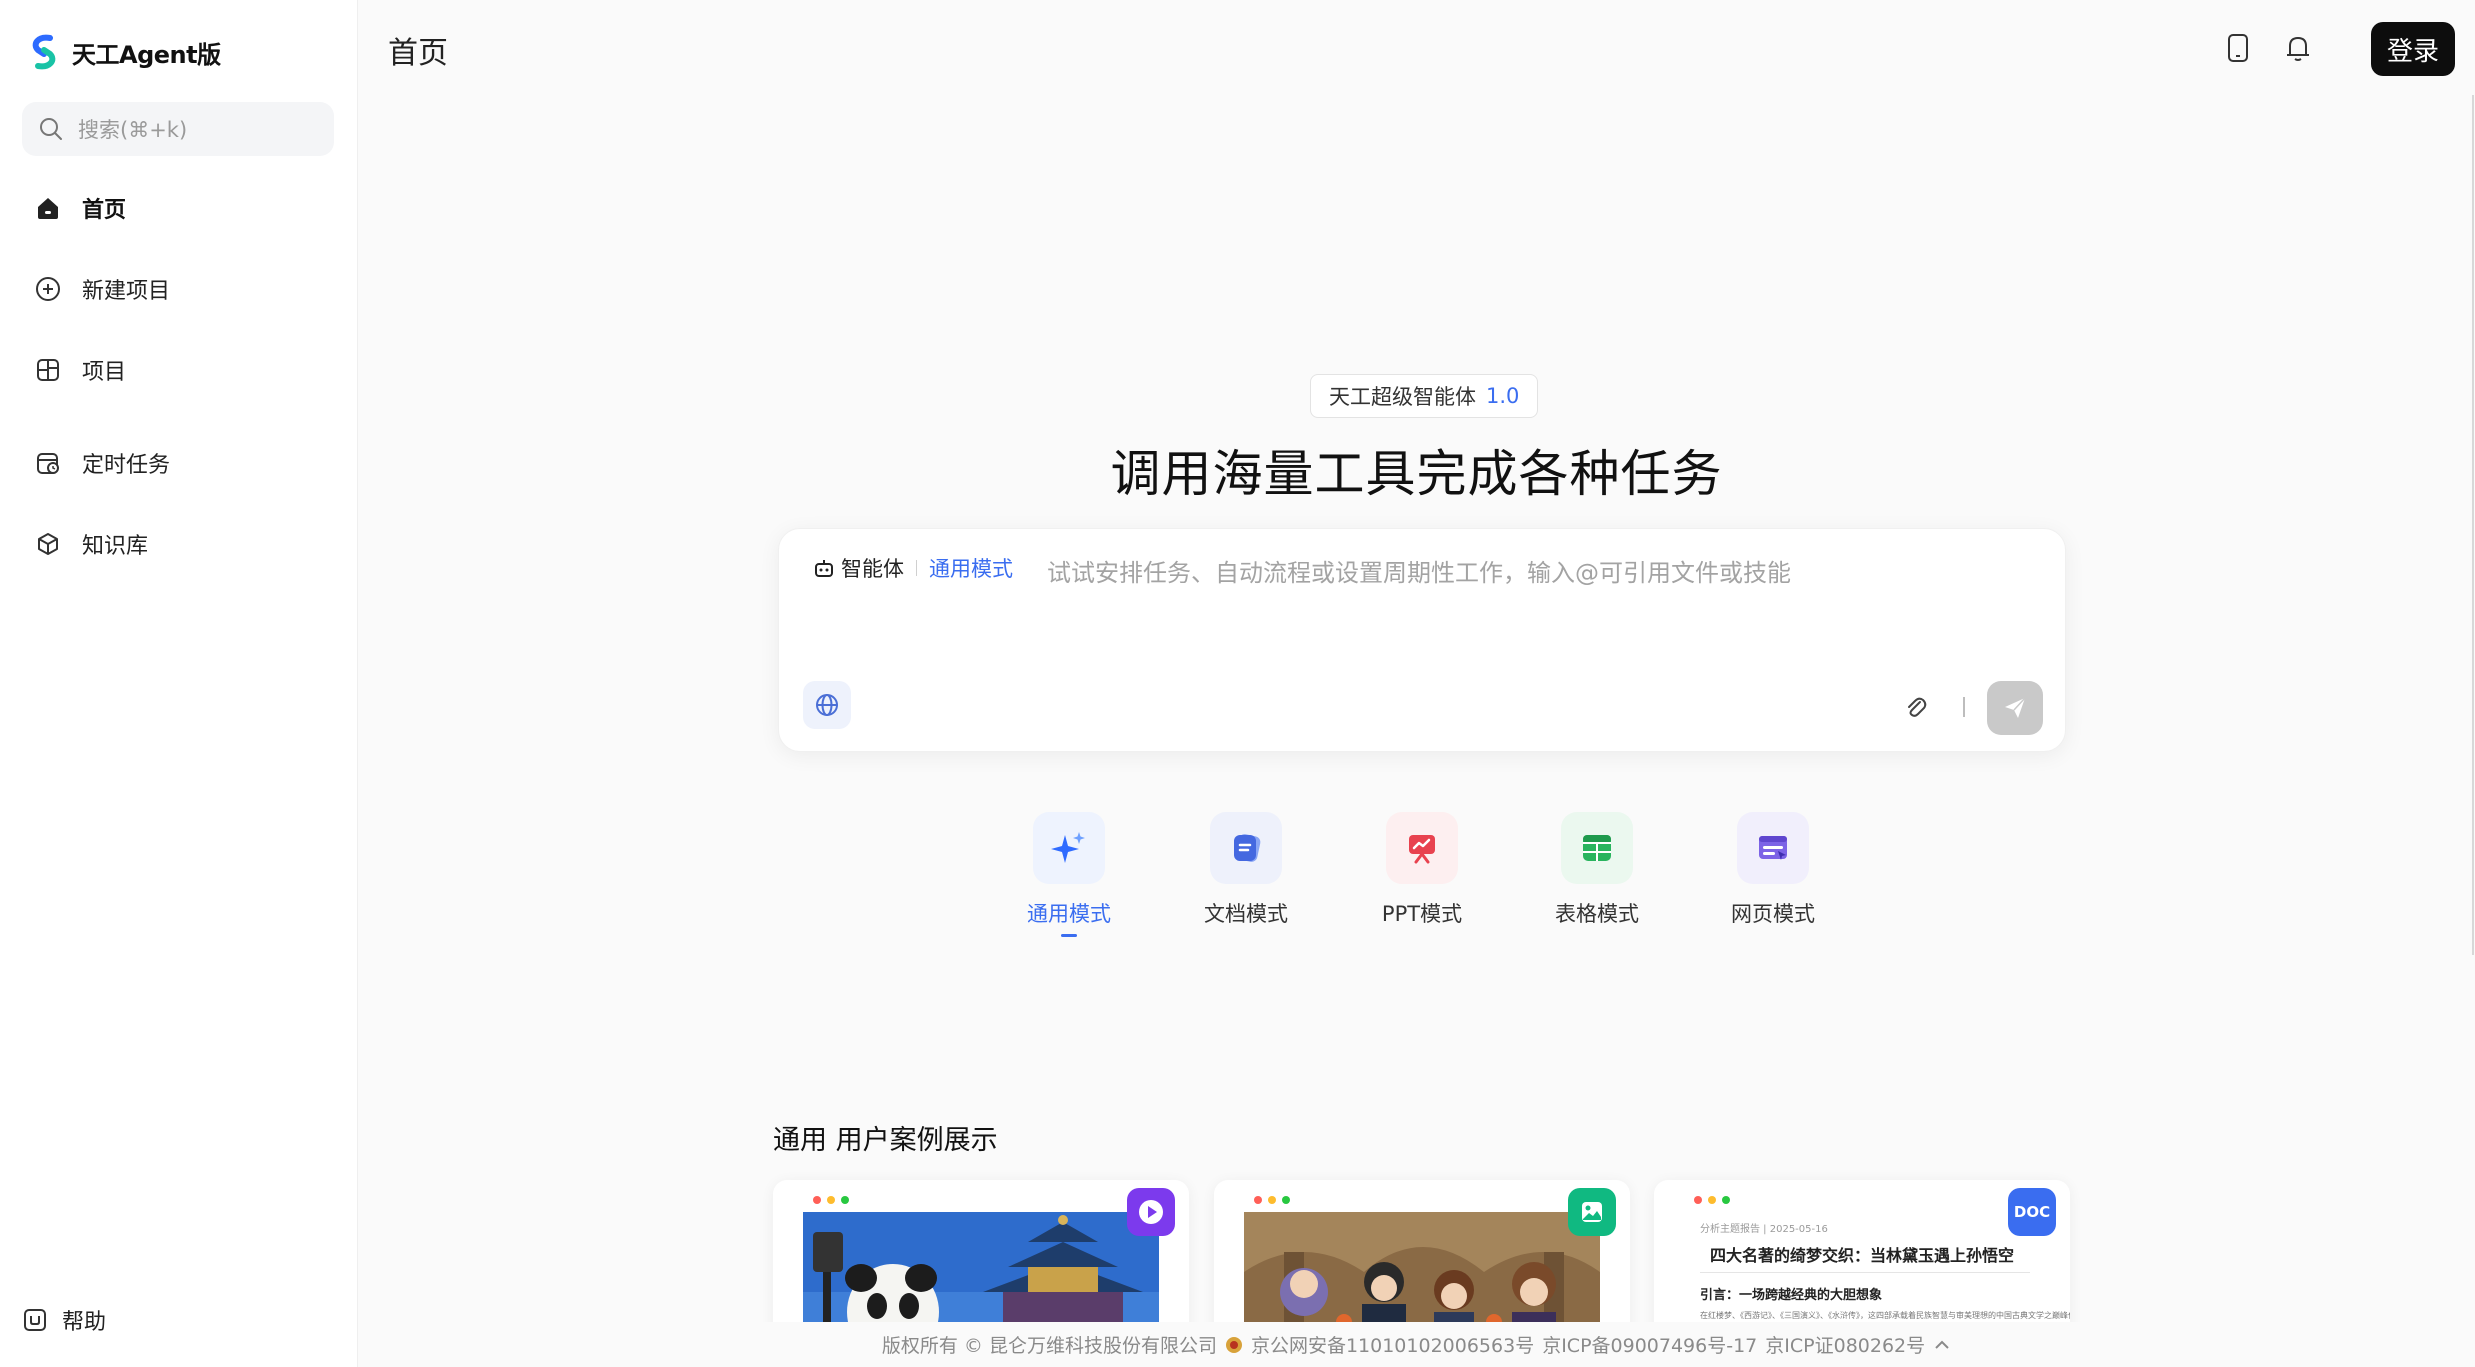 This screenshot has height=1367, width=2475. I want to click on paperclip-icon, so click(1917, 707).